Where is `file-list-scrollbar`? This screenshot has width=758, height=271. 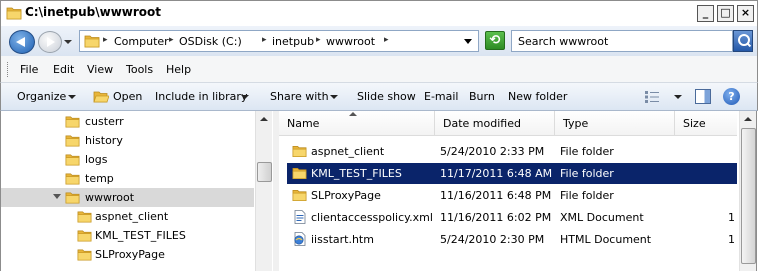
file-list-scrollbar is located at coordinates (748, 191).